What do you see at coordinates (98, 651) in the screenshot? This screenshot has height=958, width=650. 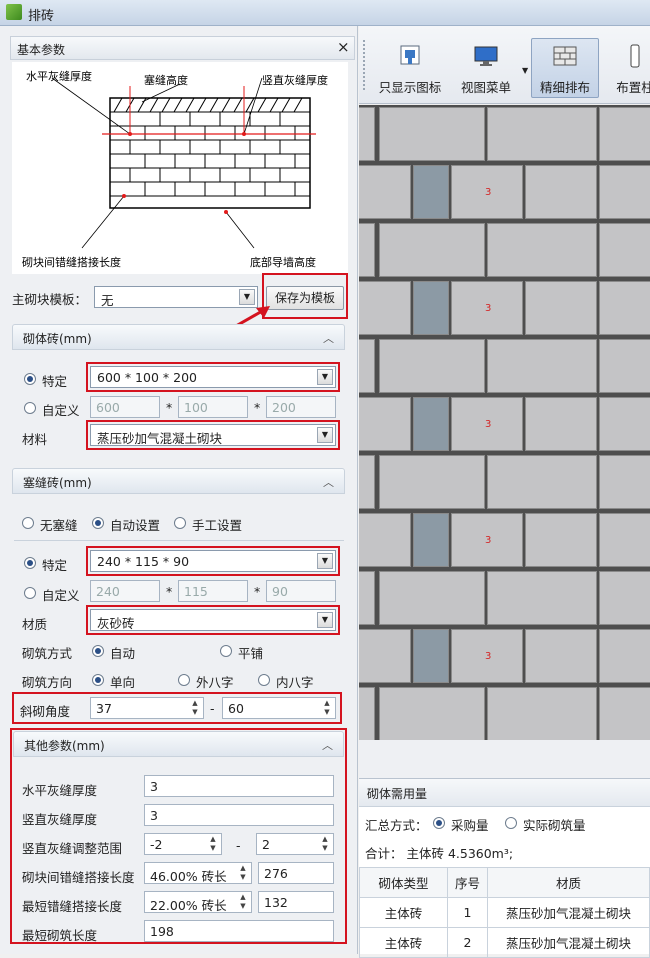 I see `method-auto-radio` at bounding box center [98, 651].